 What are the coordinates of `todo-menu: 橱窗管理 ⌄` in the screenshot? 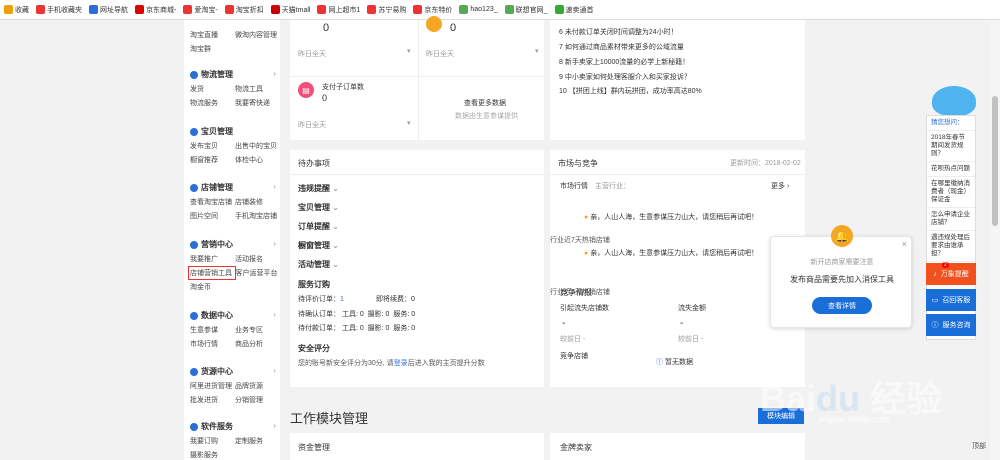 It's located at (318, 245).